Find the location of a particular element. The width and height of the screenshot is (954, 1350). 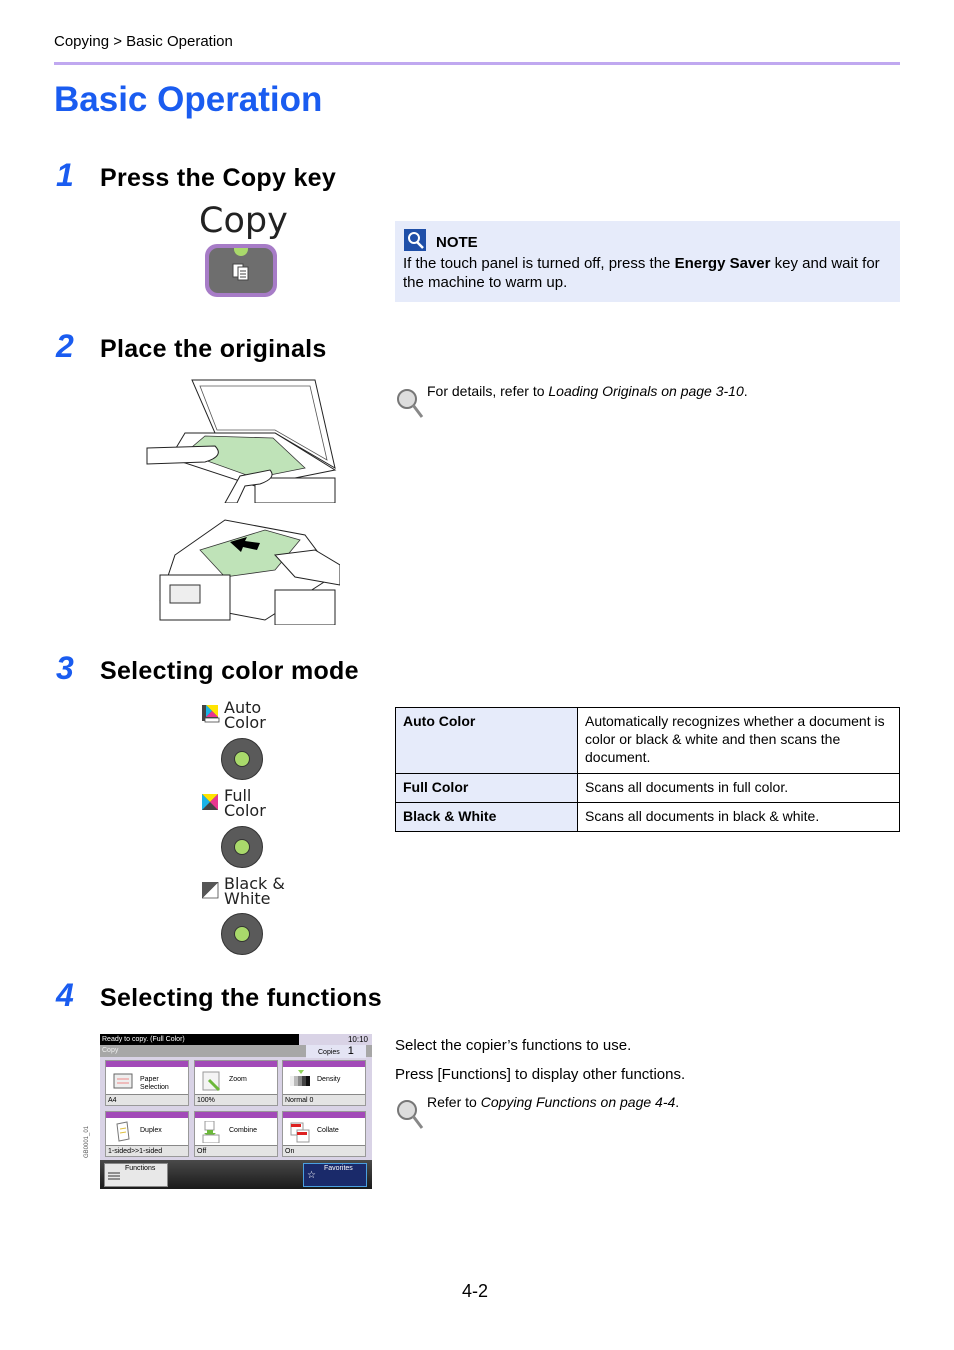

step-4-number: 4 is located at coordinates (65, 995).